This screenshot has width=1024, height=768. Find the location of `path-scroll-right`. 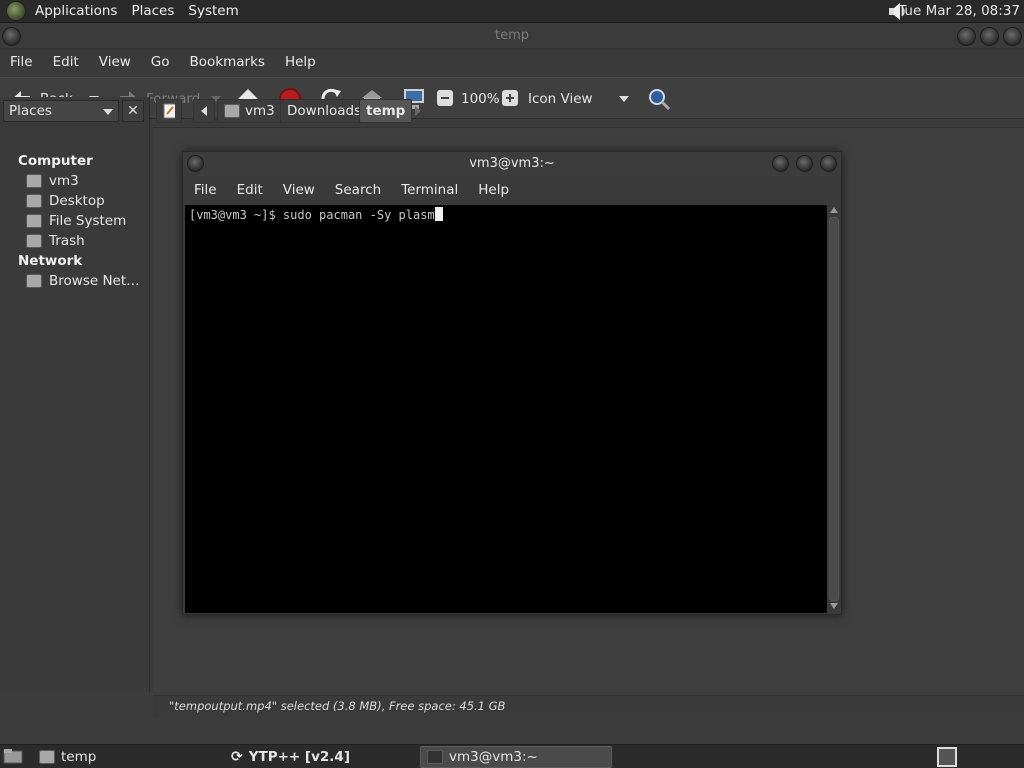

path-scroll-right is located at coordinates (417, 111).